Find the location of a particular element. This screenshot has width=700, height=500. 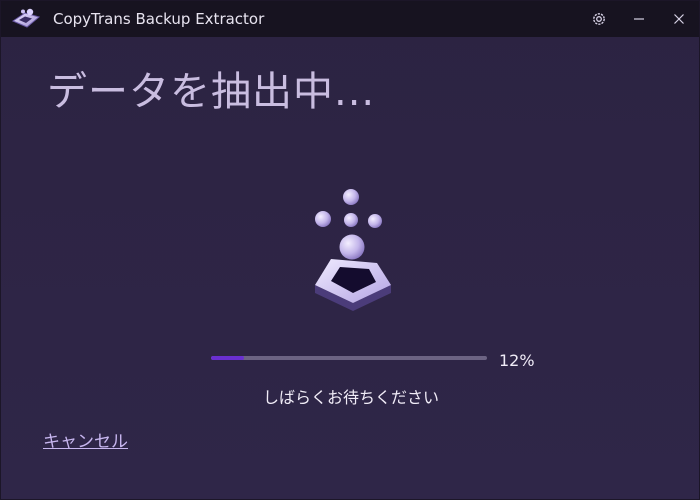

close-button is located at coordinates (679, 19).